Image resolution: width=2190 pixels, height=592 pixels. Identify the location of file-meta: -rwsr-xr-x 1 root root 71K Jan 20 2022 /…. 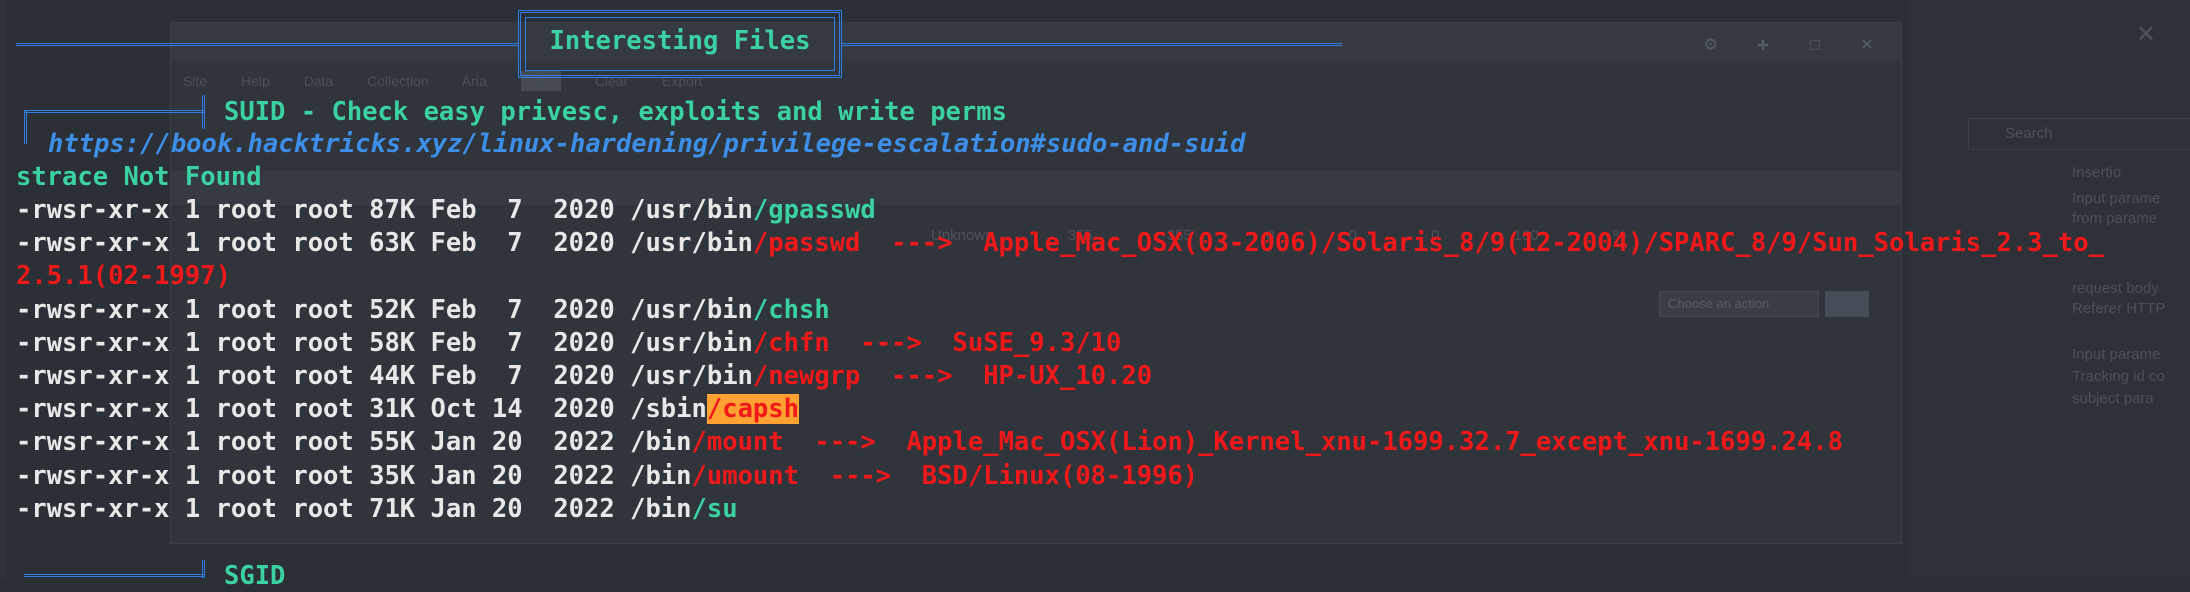
(354, 508).